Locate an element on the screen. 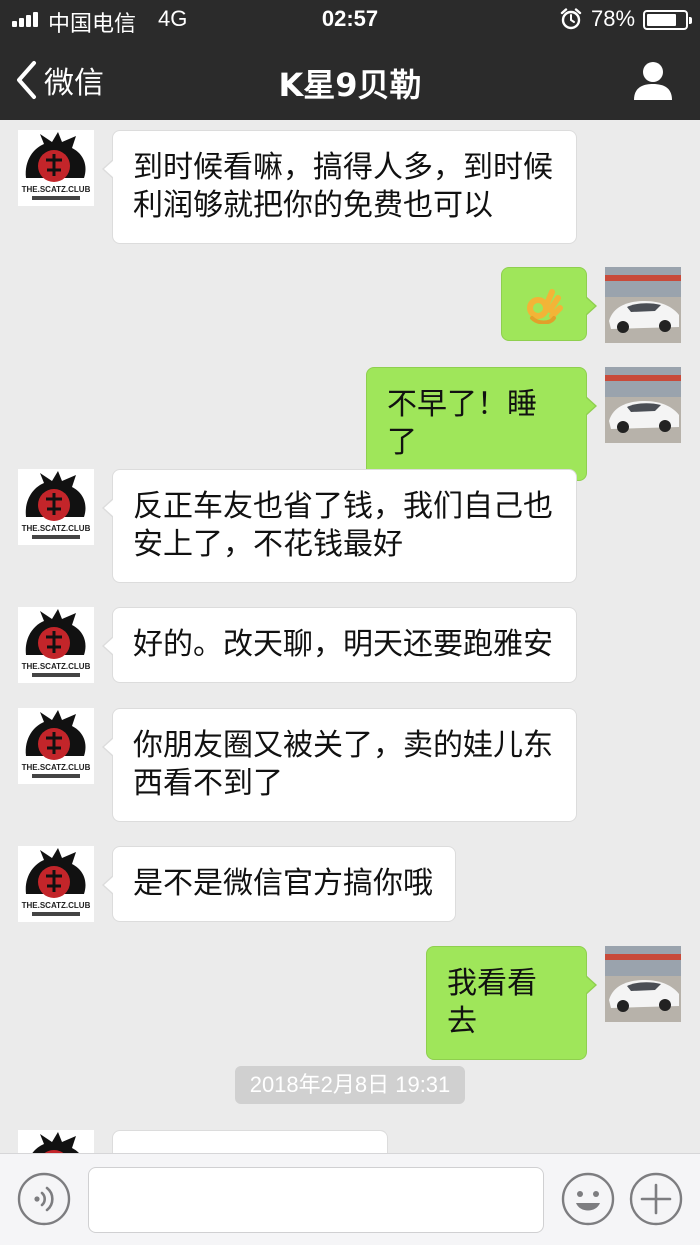 This screenshot has height=1245, width=700. battery-icon is located at coordinates (667, 20).